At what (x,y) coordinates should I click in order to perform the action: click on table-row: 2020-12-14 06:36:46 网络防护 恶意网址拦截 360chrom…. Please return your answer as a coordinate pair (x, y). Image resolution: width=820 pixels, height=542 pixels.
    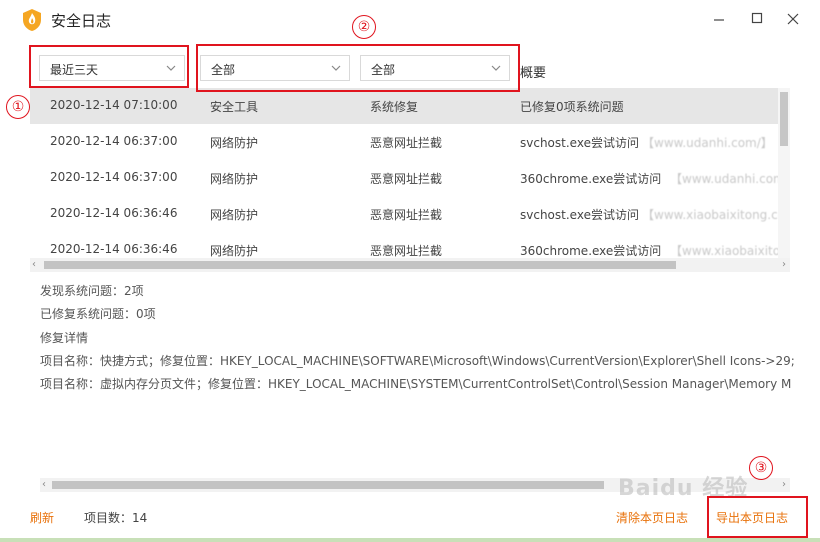
    Looking at the image, I should click on (410, 246).